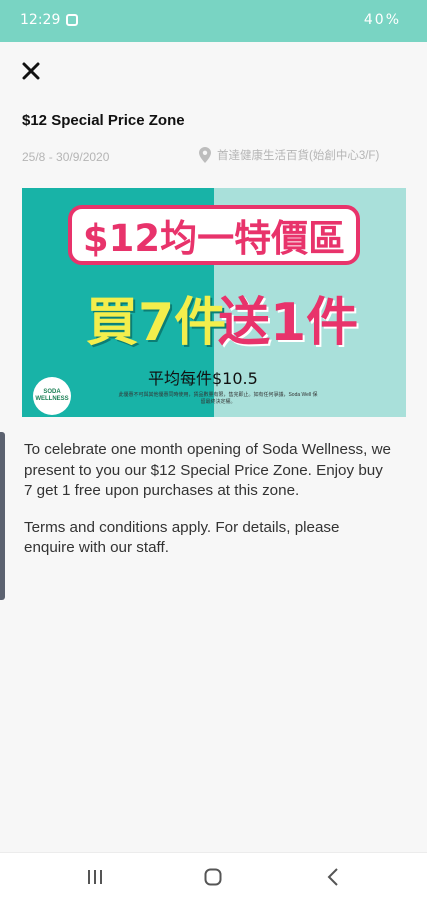  What do you see at coordinates (66, 157) in the screenshot?
I see `date-range: 25/8 - 30/9/2020` at bounding box center [66, 157].